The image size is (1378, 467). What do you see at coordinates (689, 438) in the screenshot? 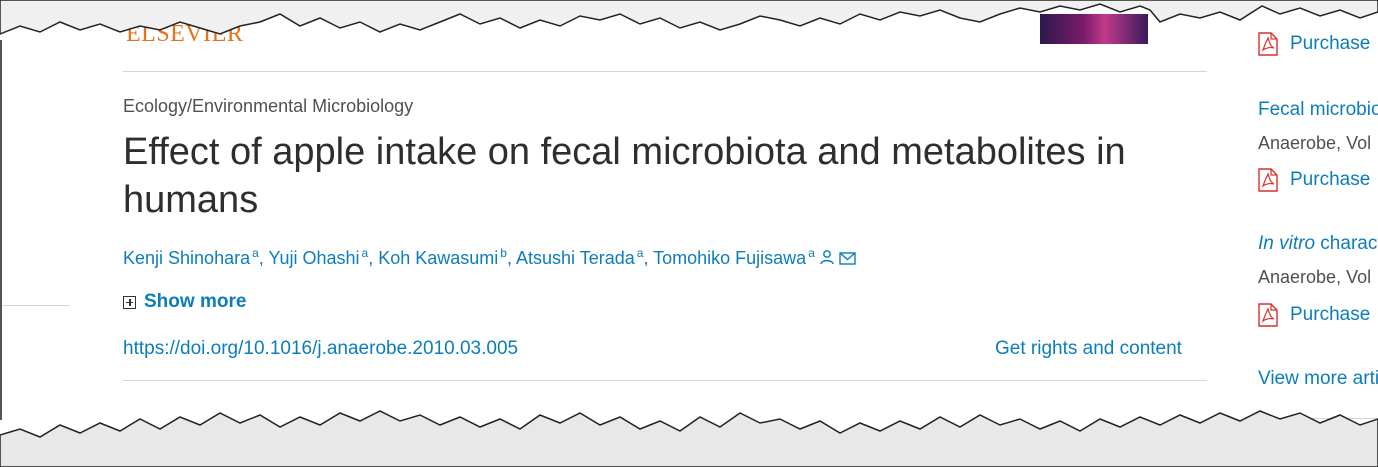
I see `torn-edge-bottom` at bounding box center [689, 438].